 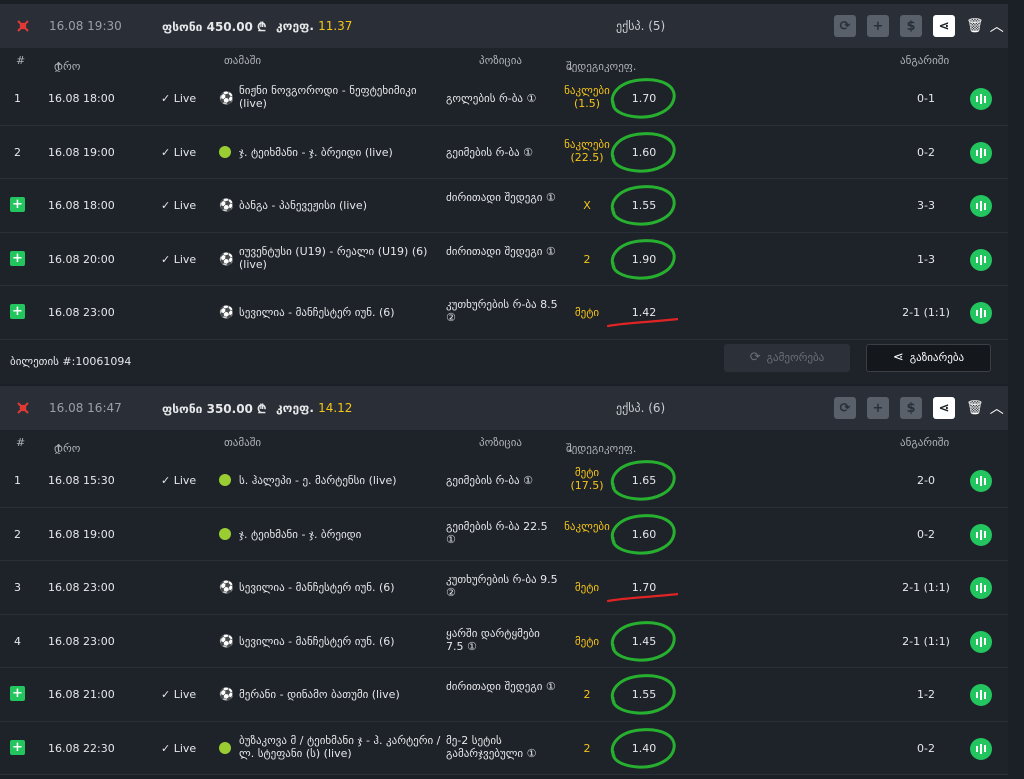 What do you see at coordinates (489, 480) in the screenshot?
I see `market-name: გეიმების რ-ბა ①` at bounding box center [489, 480].